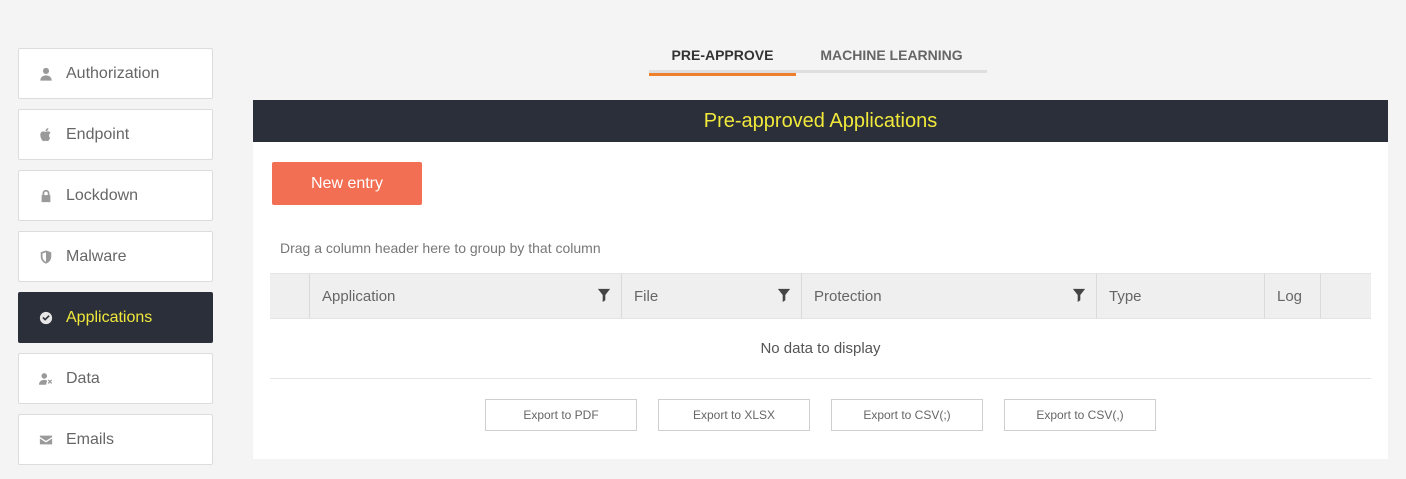 The width and height of the screenshot is (1406, 479). What do you see at coordinates (115, 378) in the screenshot?
I see `sidebar-item-data: Data` at bounding box center [115, 378].